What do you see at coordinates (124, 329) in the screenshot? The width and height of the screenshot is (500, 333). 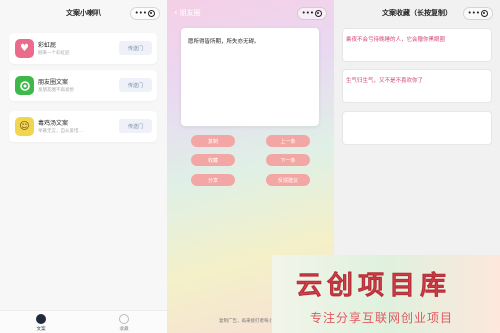 I see `tab-label: 收藏` at bounding box center [124, 329].